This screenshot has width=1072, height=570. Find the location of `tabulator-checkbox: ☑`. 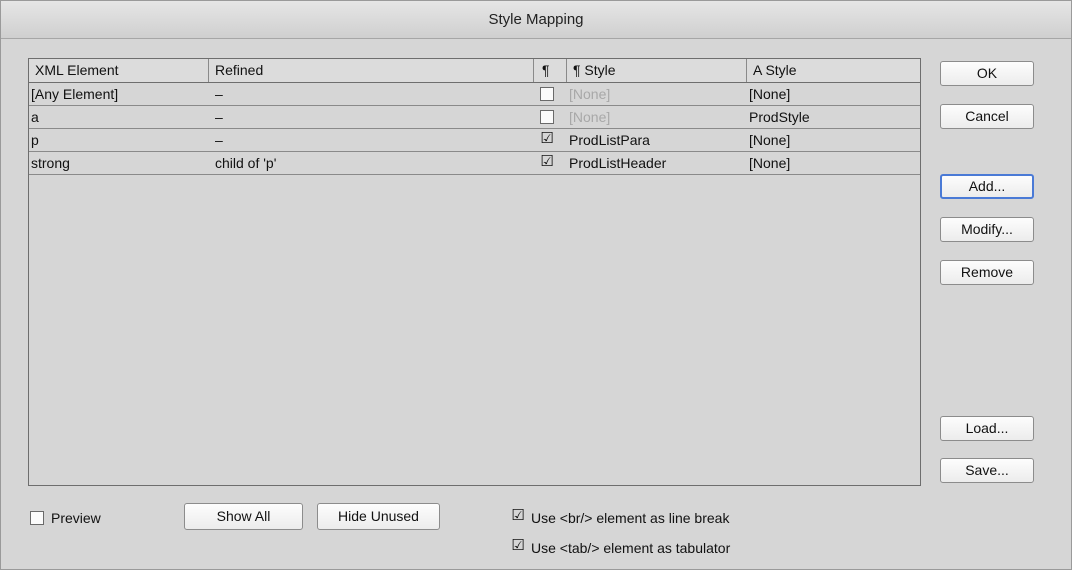

tabulator-checkbox: ☑ is located at coordinates (518, 546).